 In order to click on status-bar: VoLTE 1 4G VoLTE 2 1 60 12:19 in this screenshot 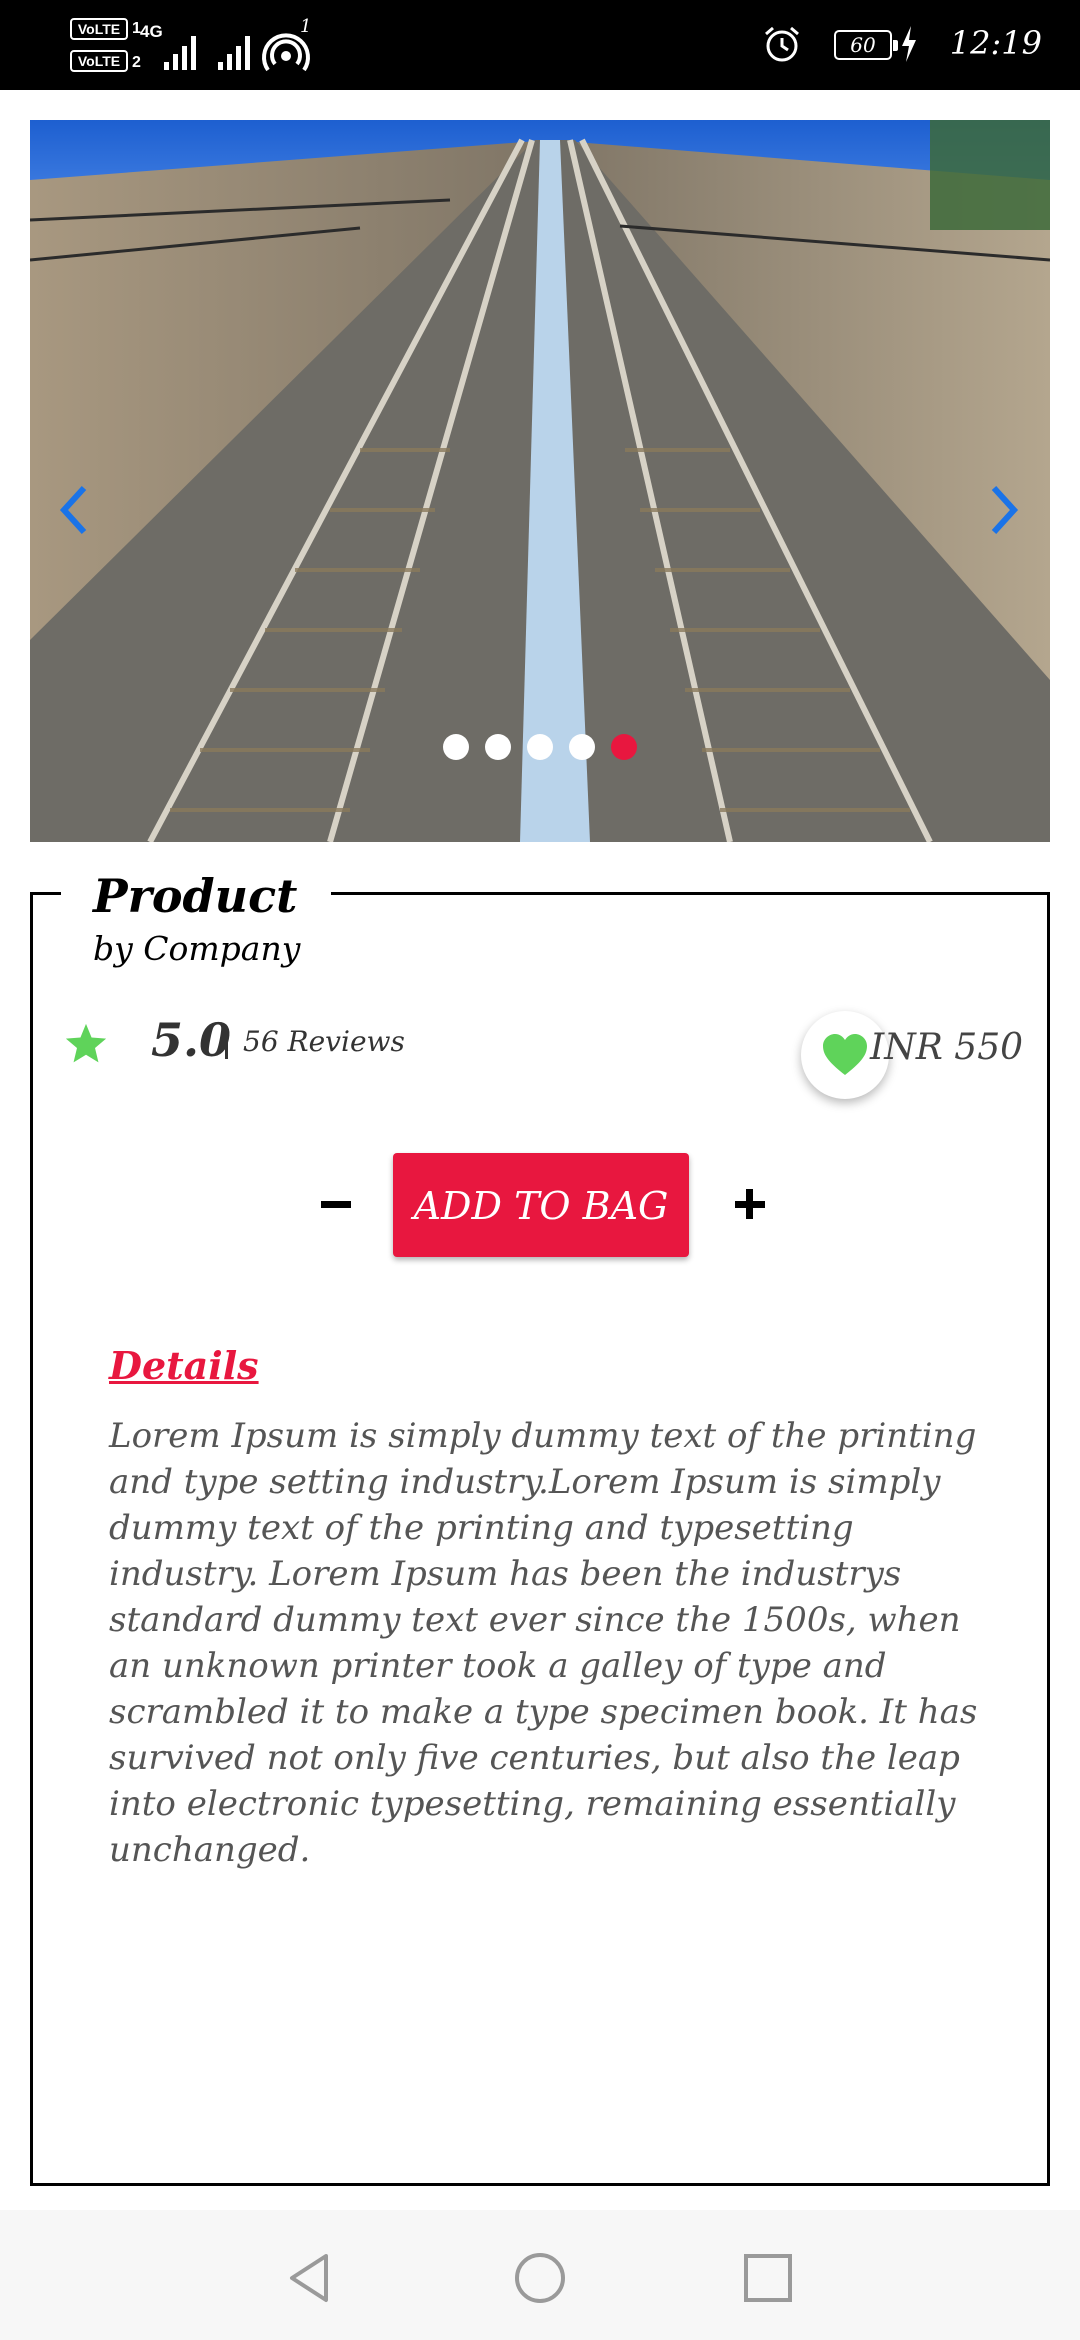, I will do `click(540, 45)`.